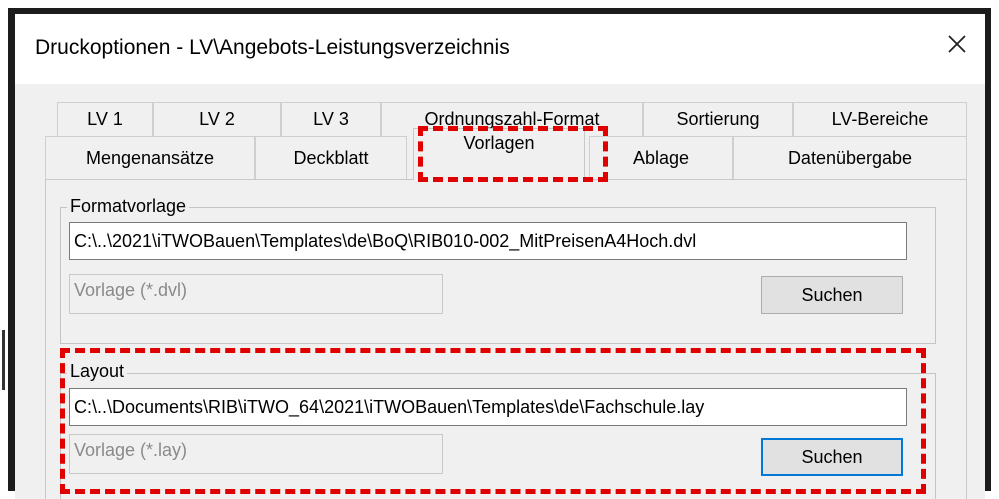 The height and width of the screenshot is (499, 999). I want to click on tab-ablage: Ablage, so click(661, 158).